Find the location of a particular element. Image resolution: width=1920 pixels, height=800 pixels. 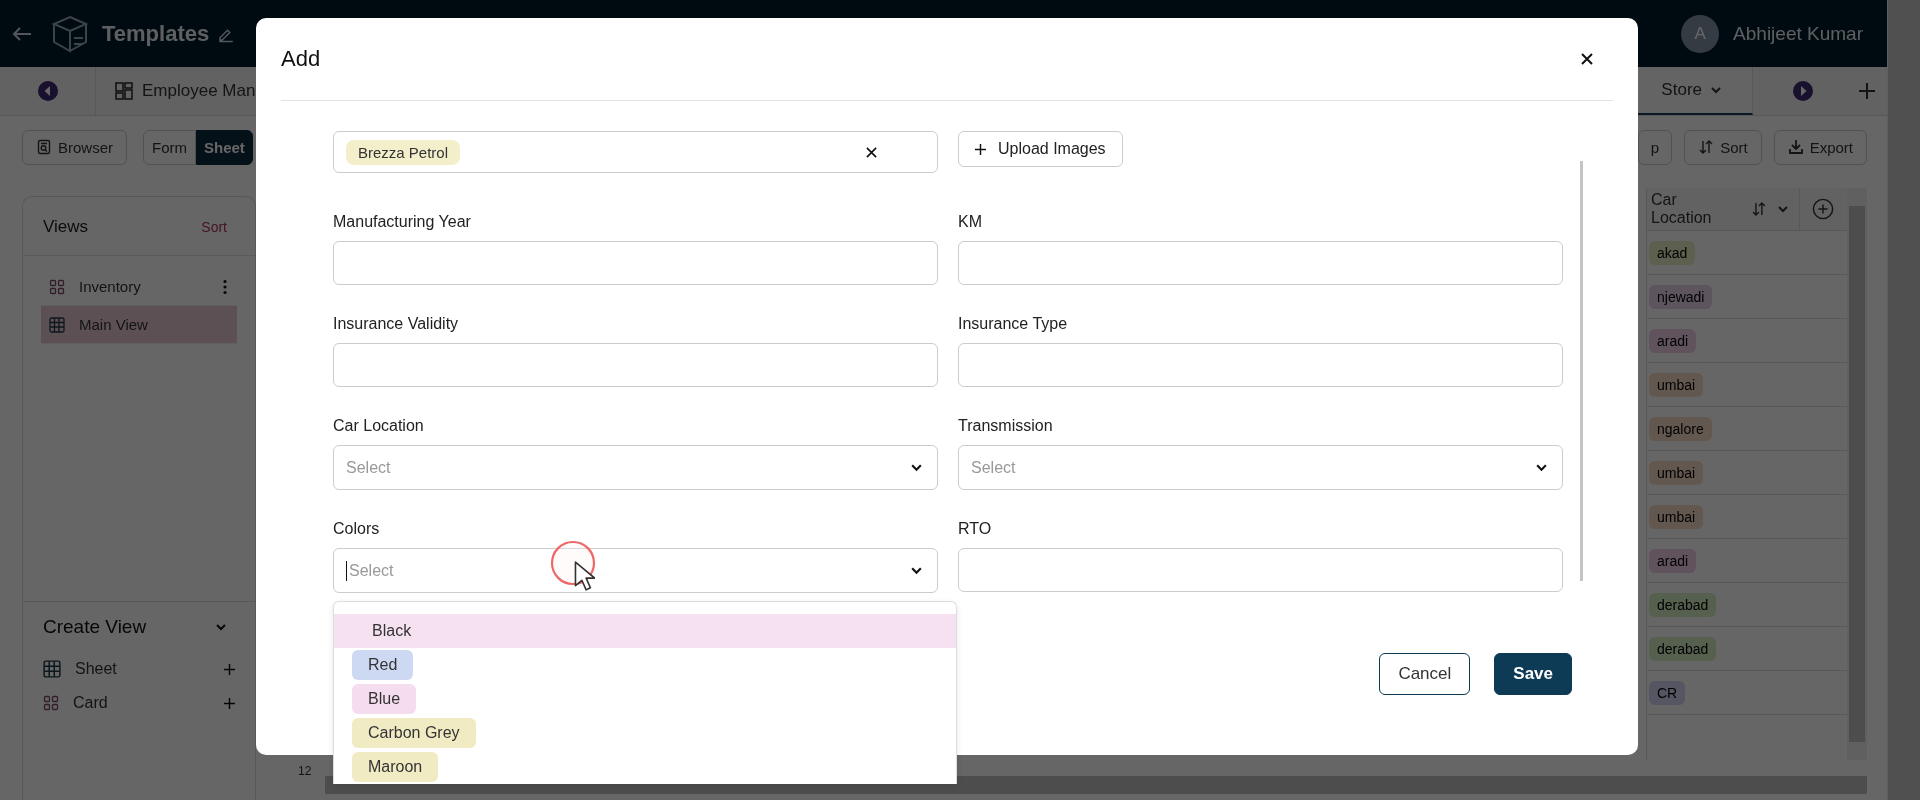

field-label: RTO is located at coordinates (975, 529).